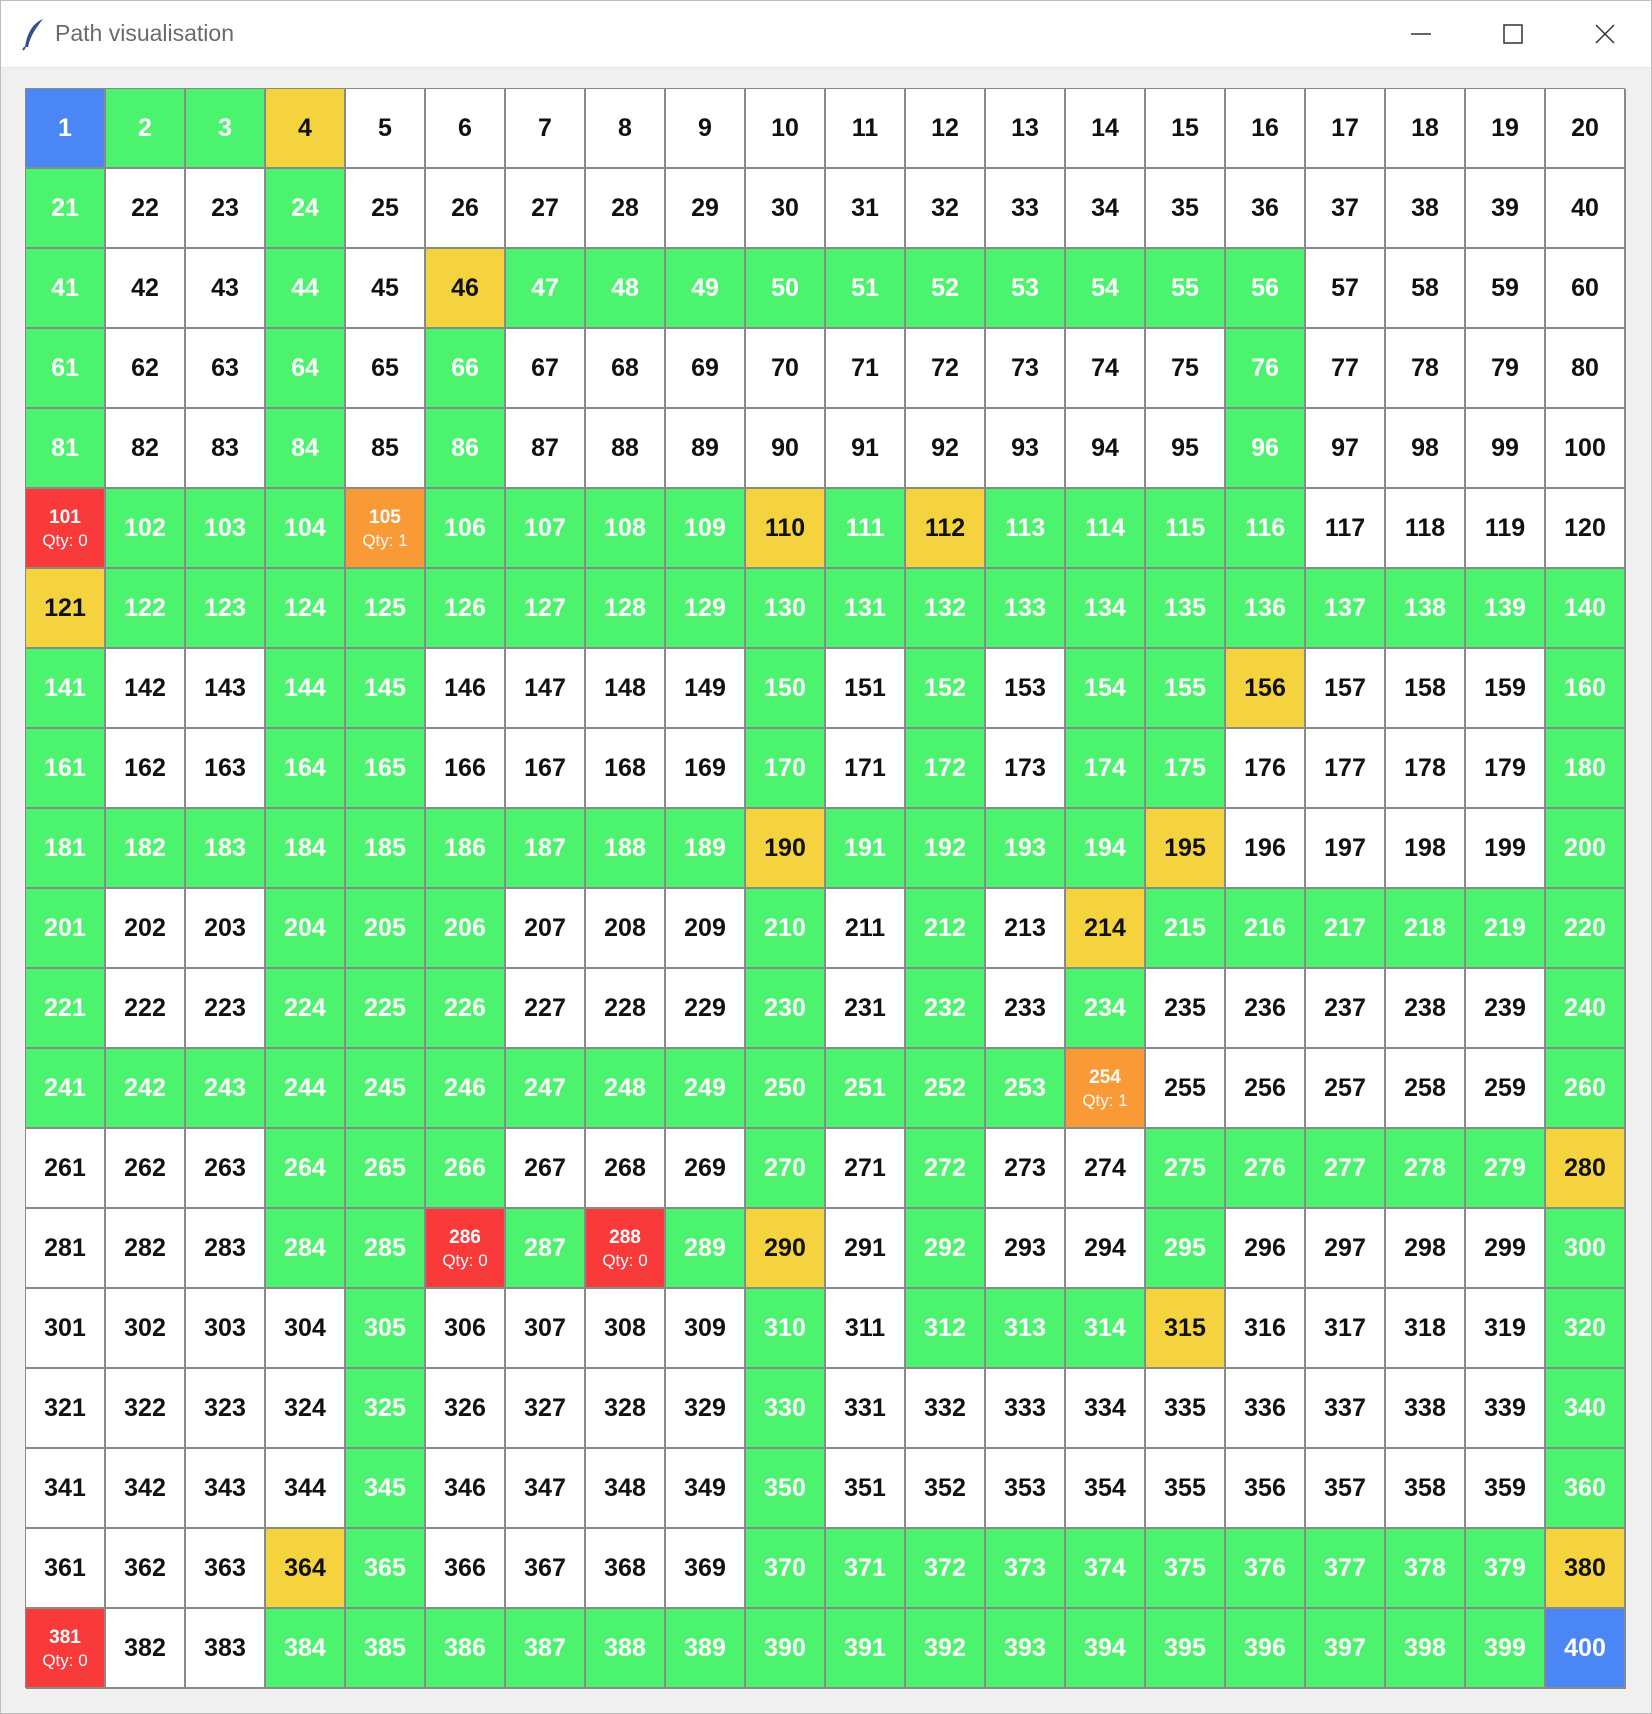  Describe the element at coordinates (1346, 529) in the screenshot. I see `grid-cell-117: 117` at that location.